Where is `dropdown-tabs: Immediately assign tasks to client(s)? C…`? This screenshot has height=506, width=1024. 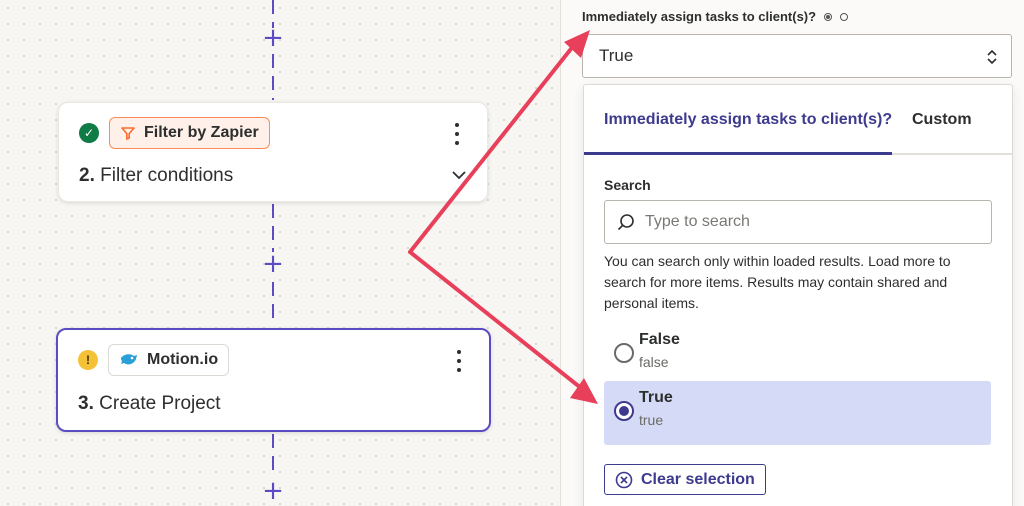
dropdown-tabs: Immediately assign tasks to client(s)? C… is located at coordinates (798, 120).